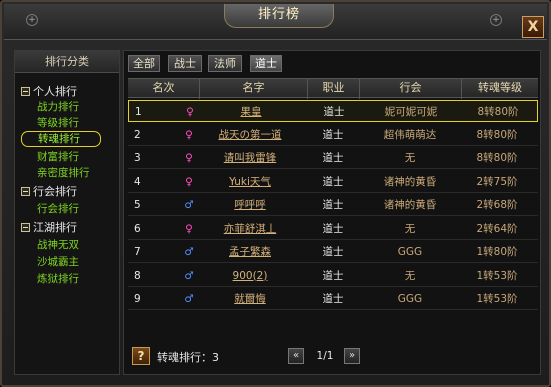 Image resolution: width=551 pixels, height=387 pixels. I want to click on table-row: 7 ♂ 孟子繁森 道士 GGG 1转80阶, so click(333, 252).